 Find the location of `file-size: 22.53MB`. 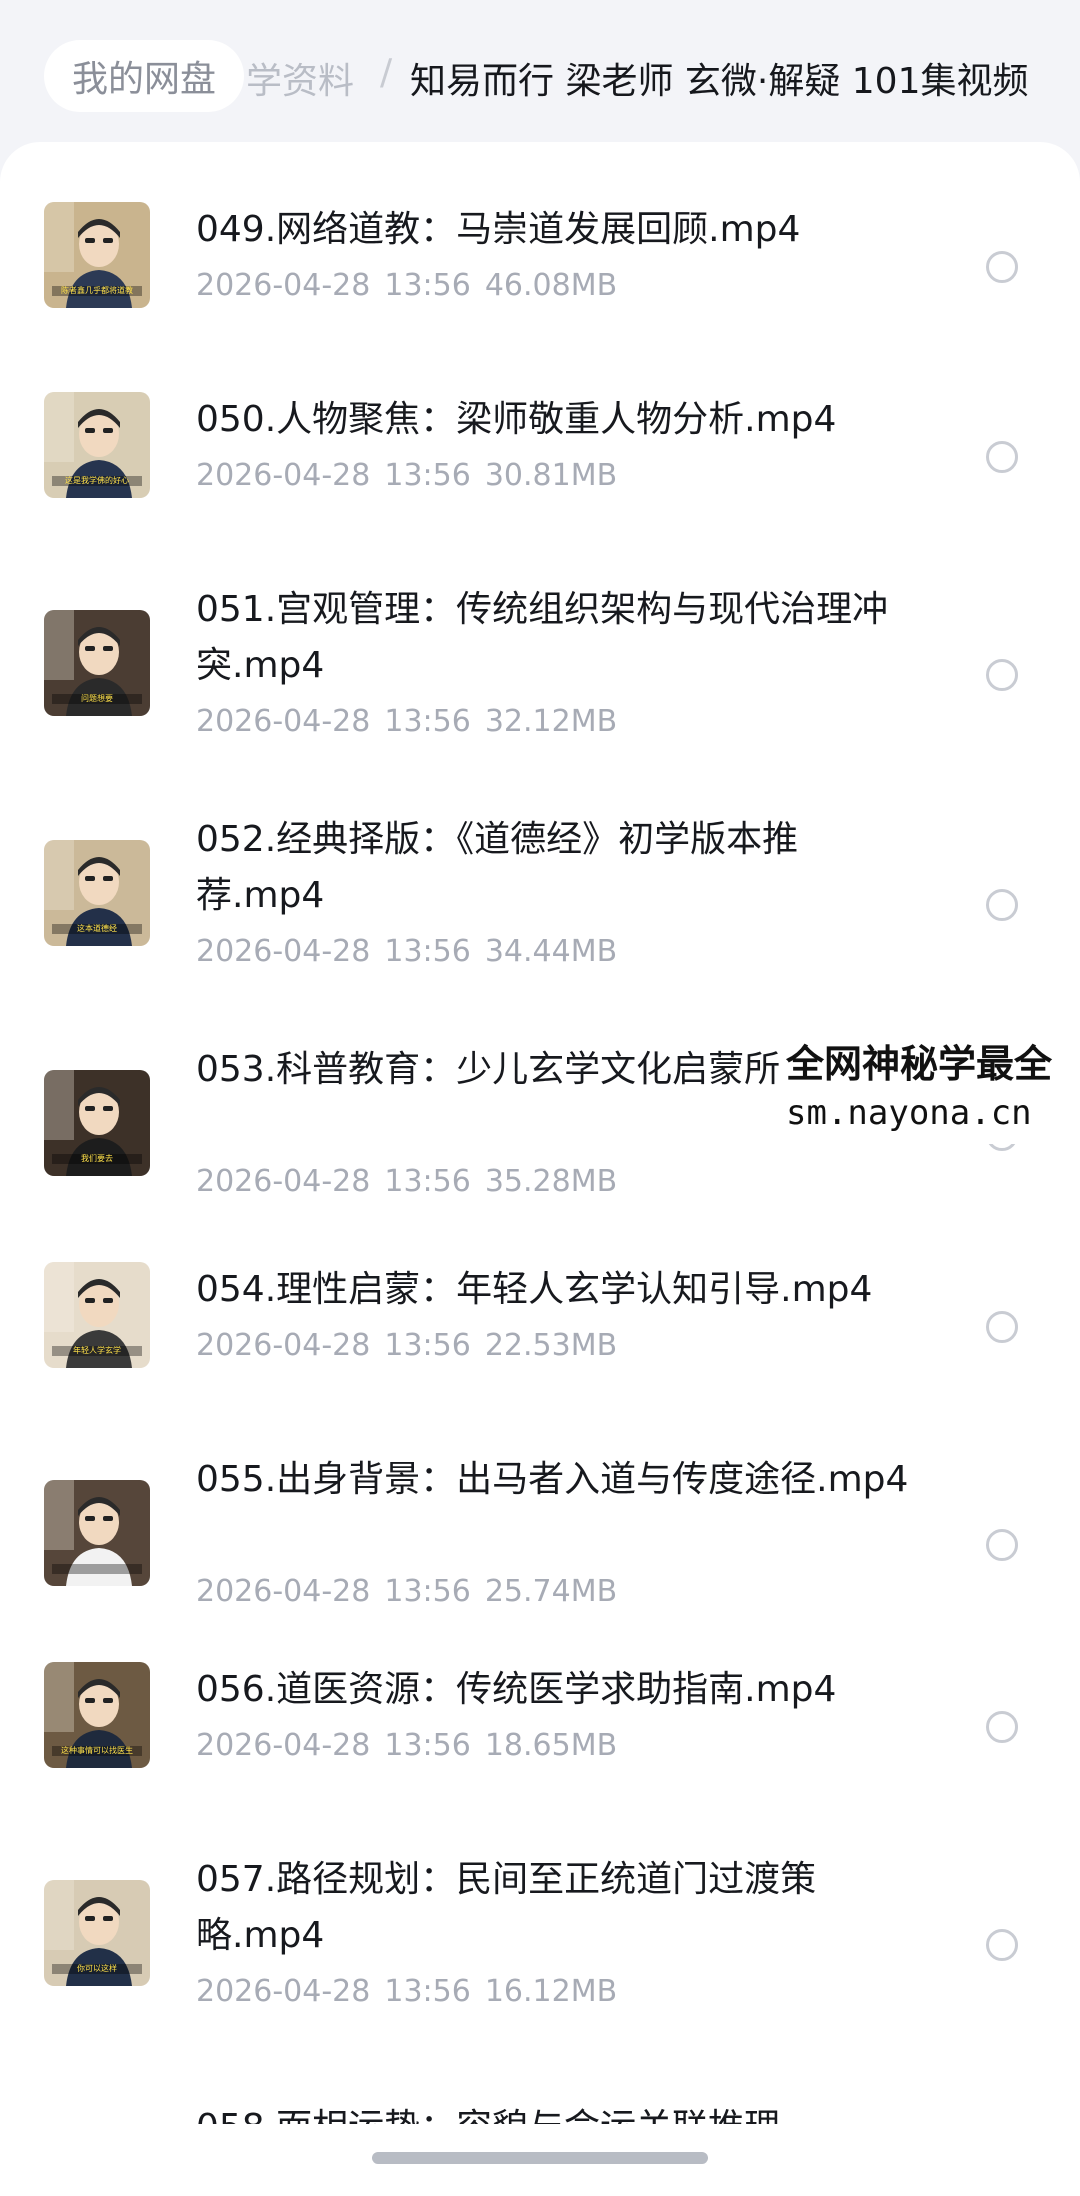

file-size: 22.53MB is located at coordinates (551, 1345).